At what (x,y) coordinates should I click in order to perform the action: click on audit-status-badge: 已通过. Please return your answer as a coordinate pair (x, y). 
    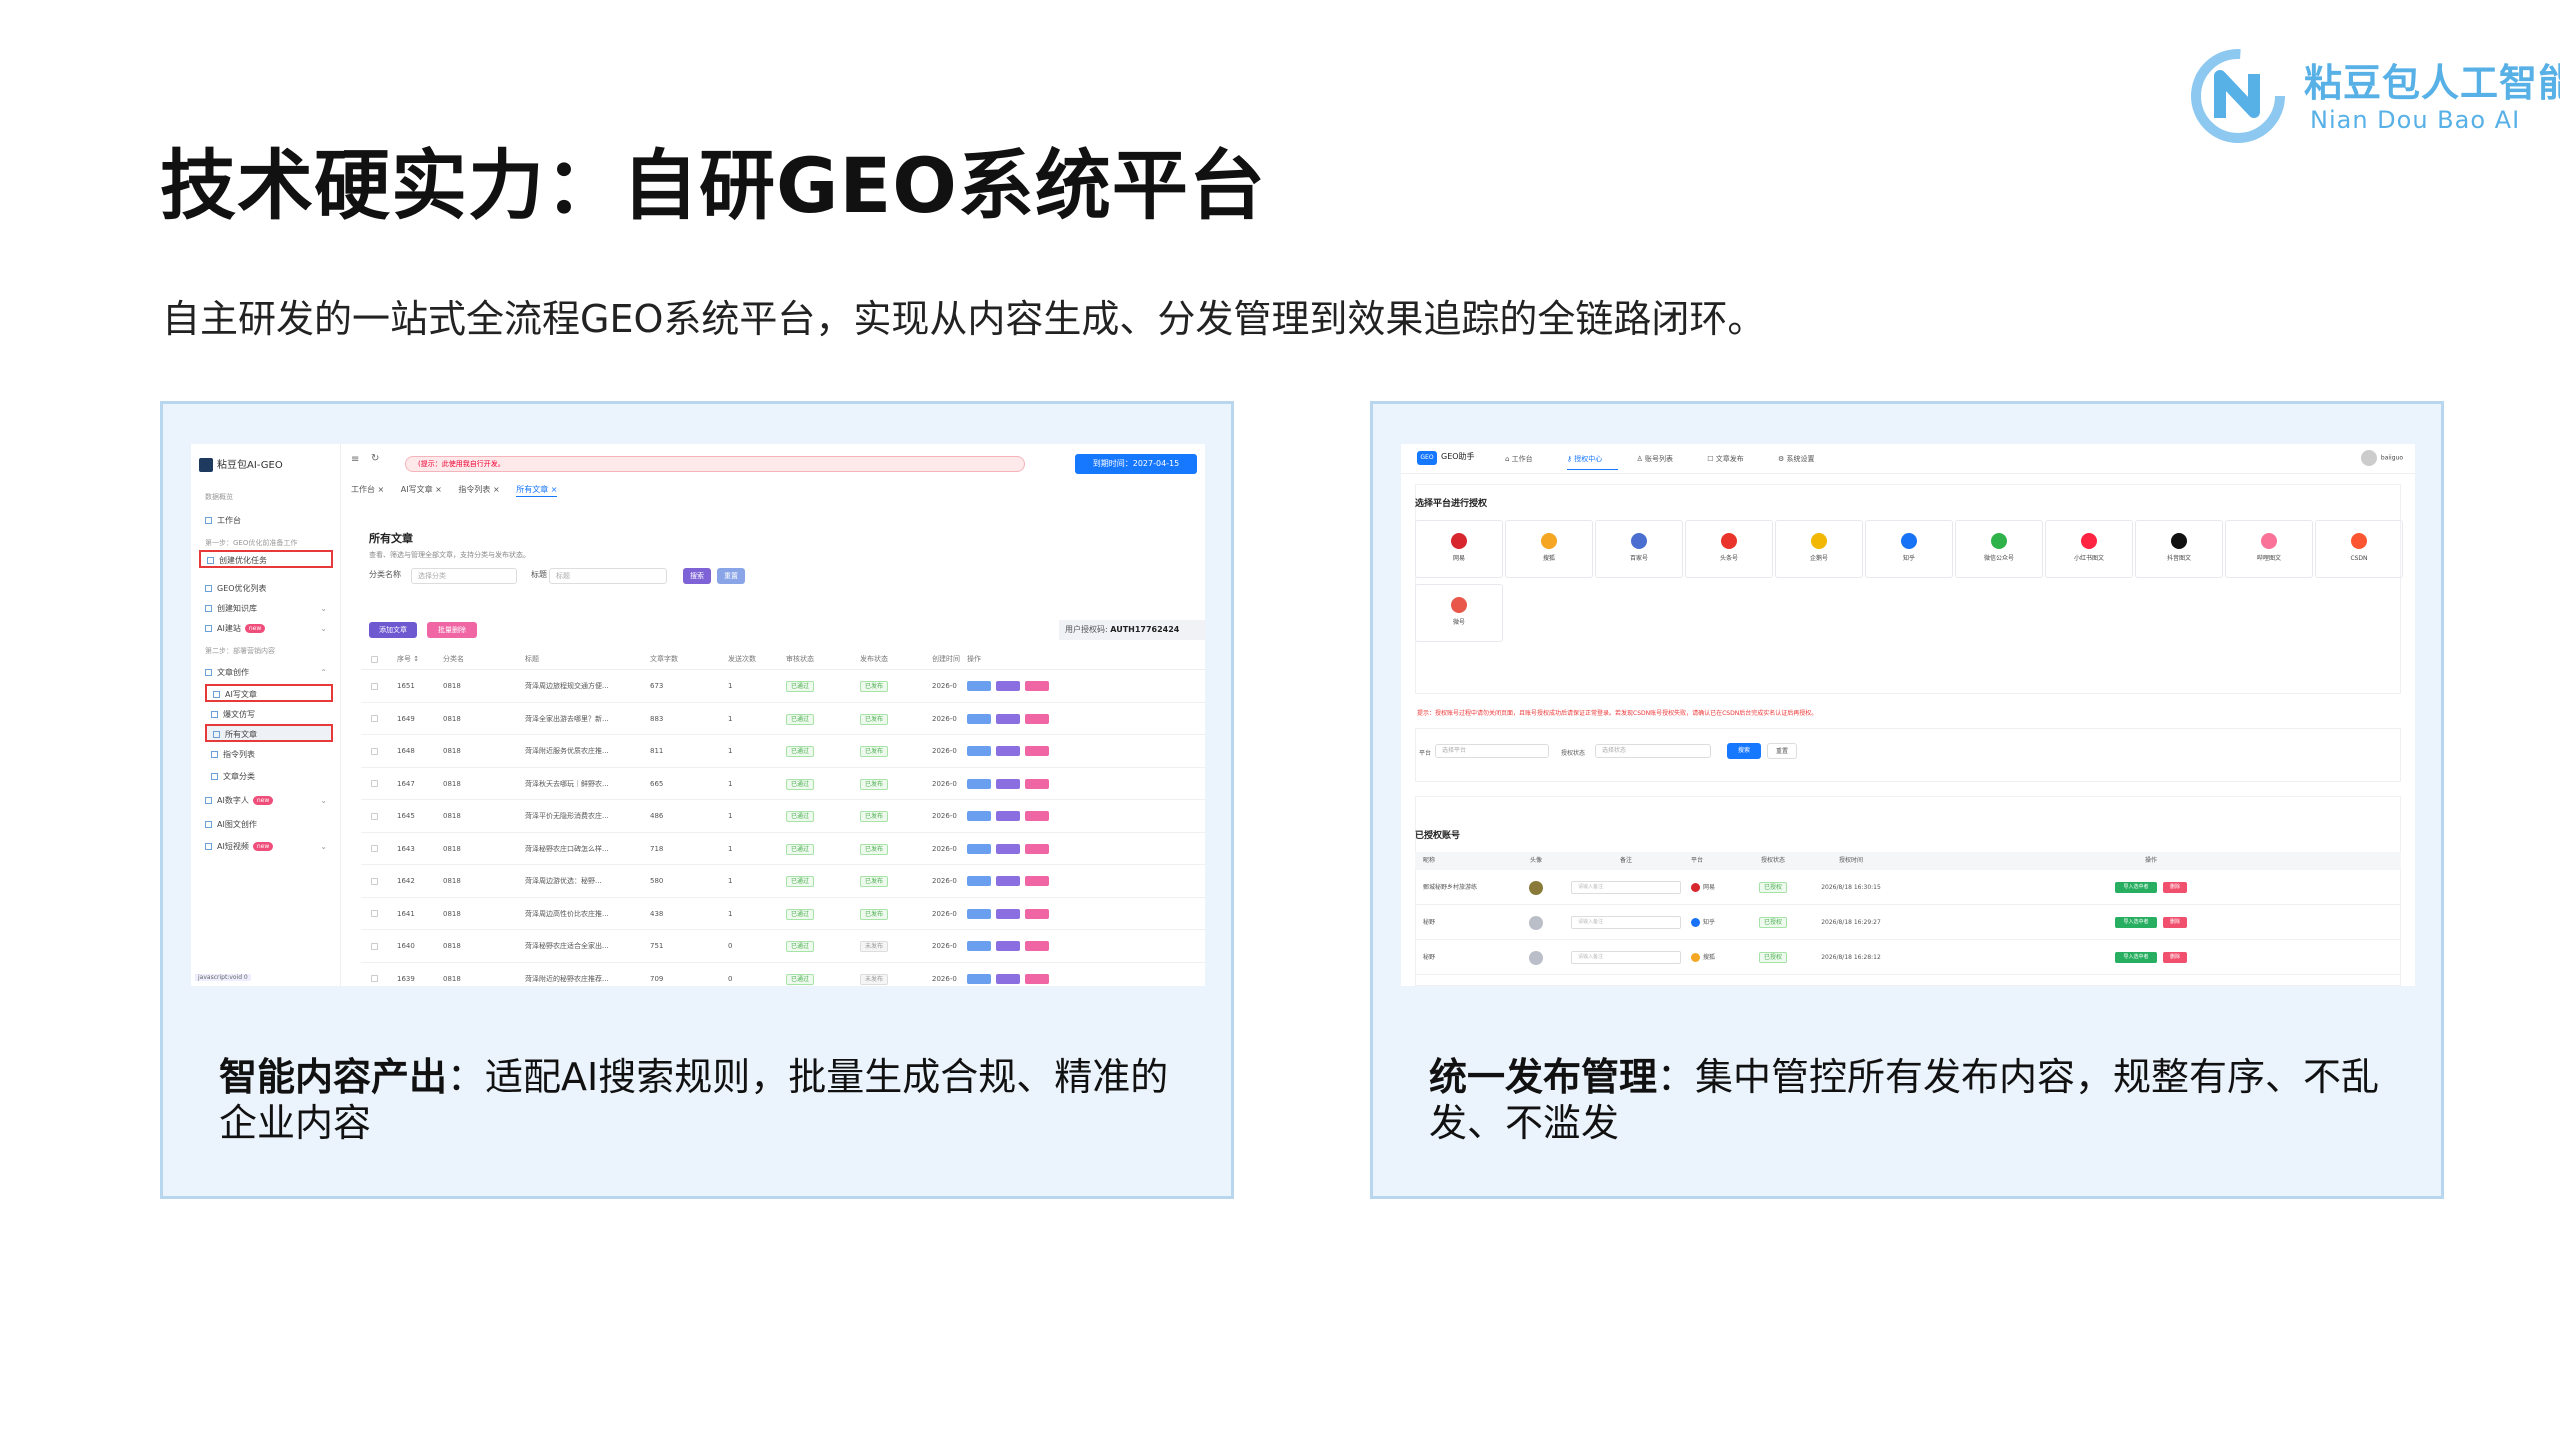
    Looking at the image, I should click on (800, 849).